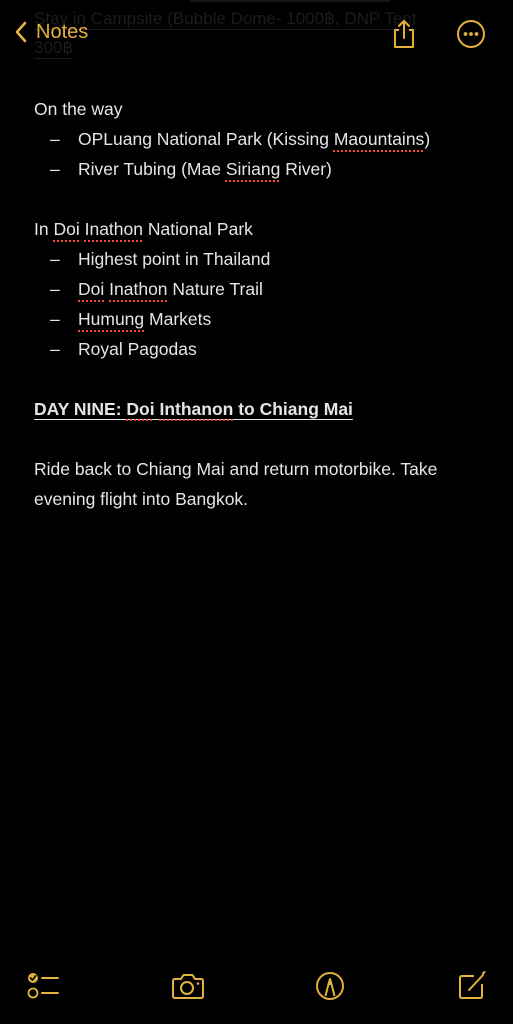  I want to click on text-segment: River), so click(306, 169).